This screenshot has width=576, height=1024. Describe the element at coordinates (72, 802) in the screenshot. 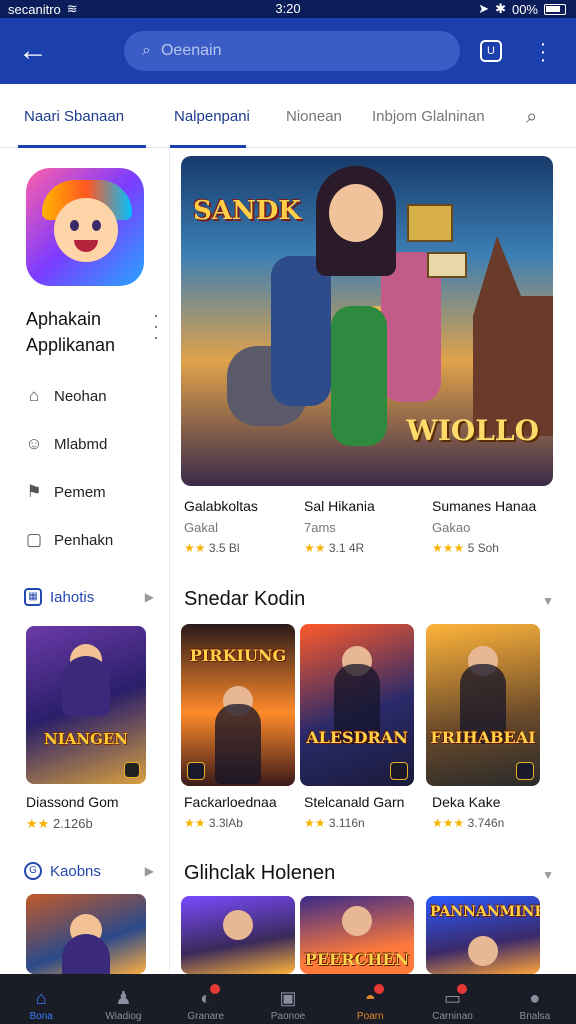

I see `card-title: Diassond Gom` at that location.